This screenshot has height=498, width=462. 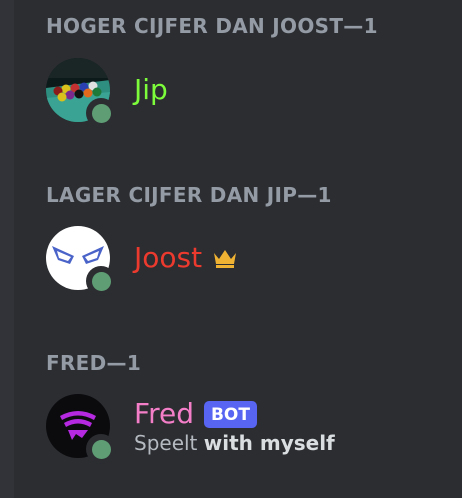 I want to click on role-header-lager-cijfer: LAGER CIJFER DAN JIP—1, so click(x=189, y=195).